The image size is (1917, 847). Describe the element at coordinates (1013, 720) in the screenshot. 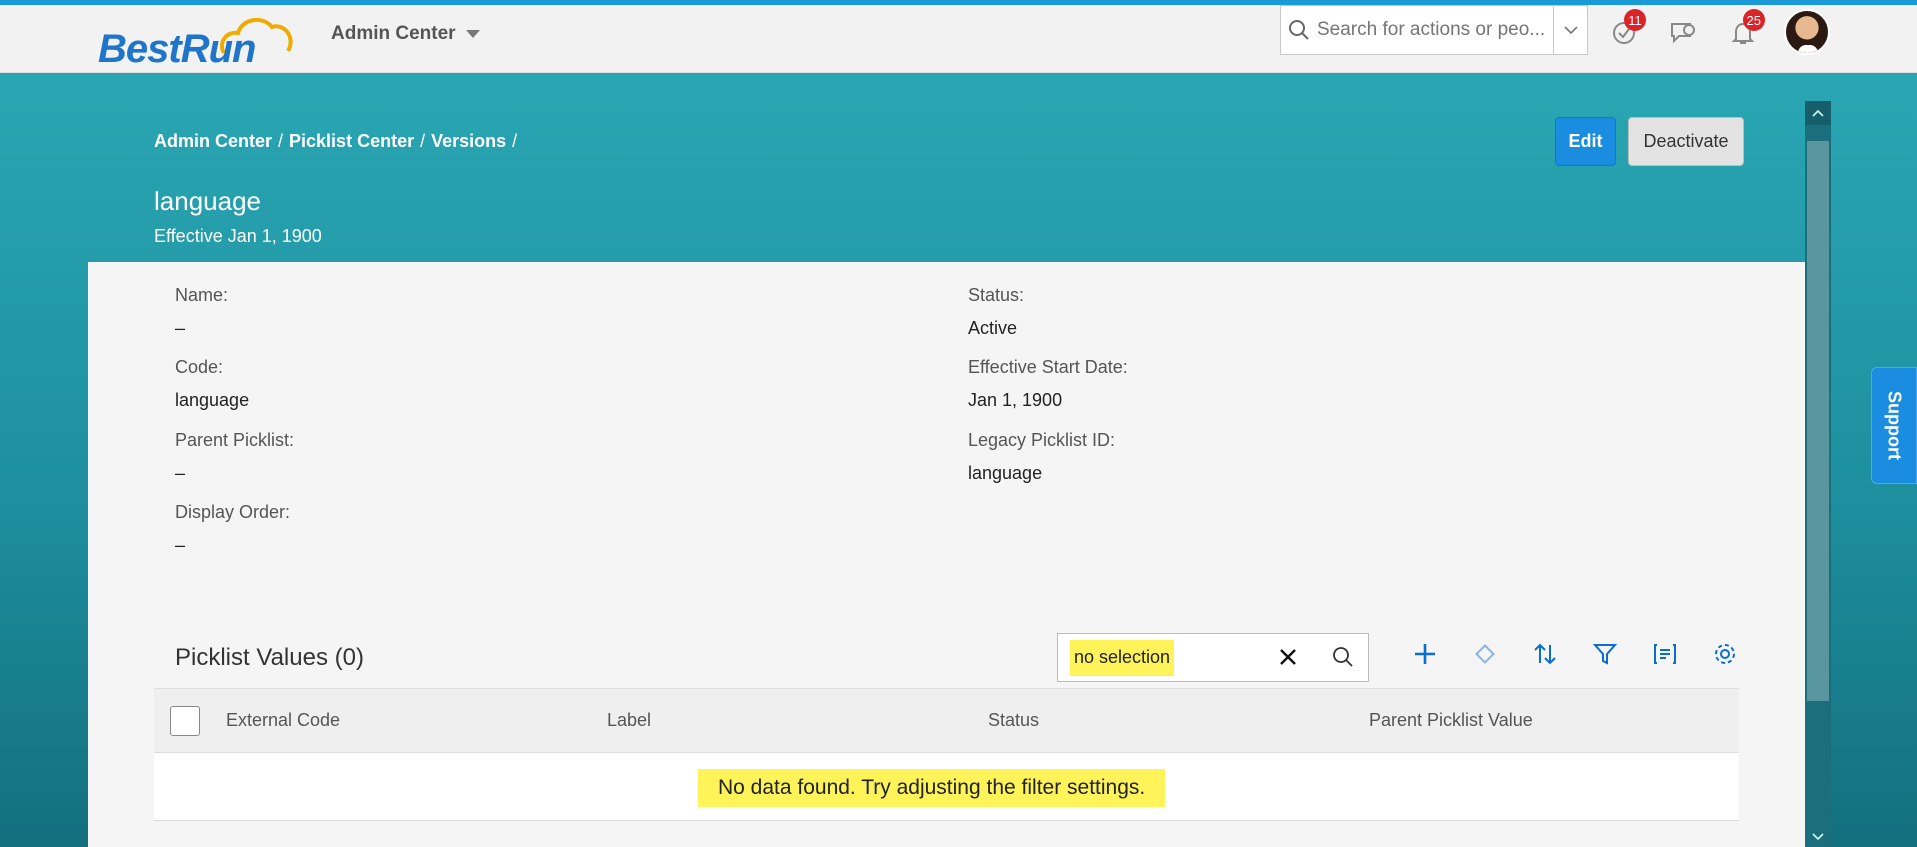

I see `column-header-status: Status` at that location.